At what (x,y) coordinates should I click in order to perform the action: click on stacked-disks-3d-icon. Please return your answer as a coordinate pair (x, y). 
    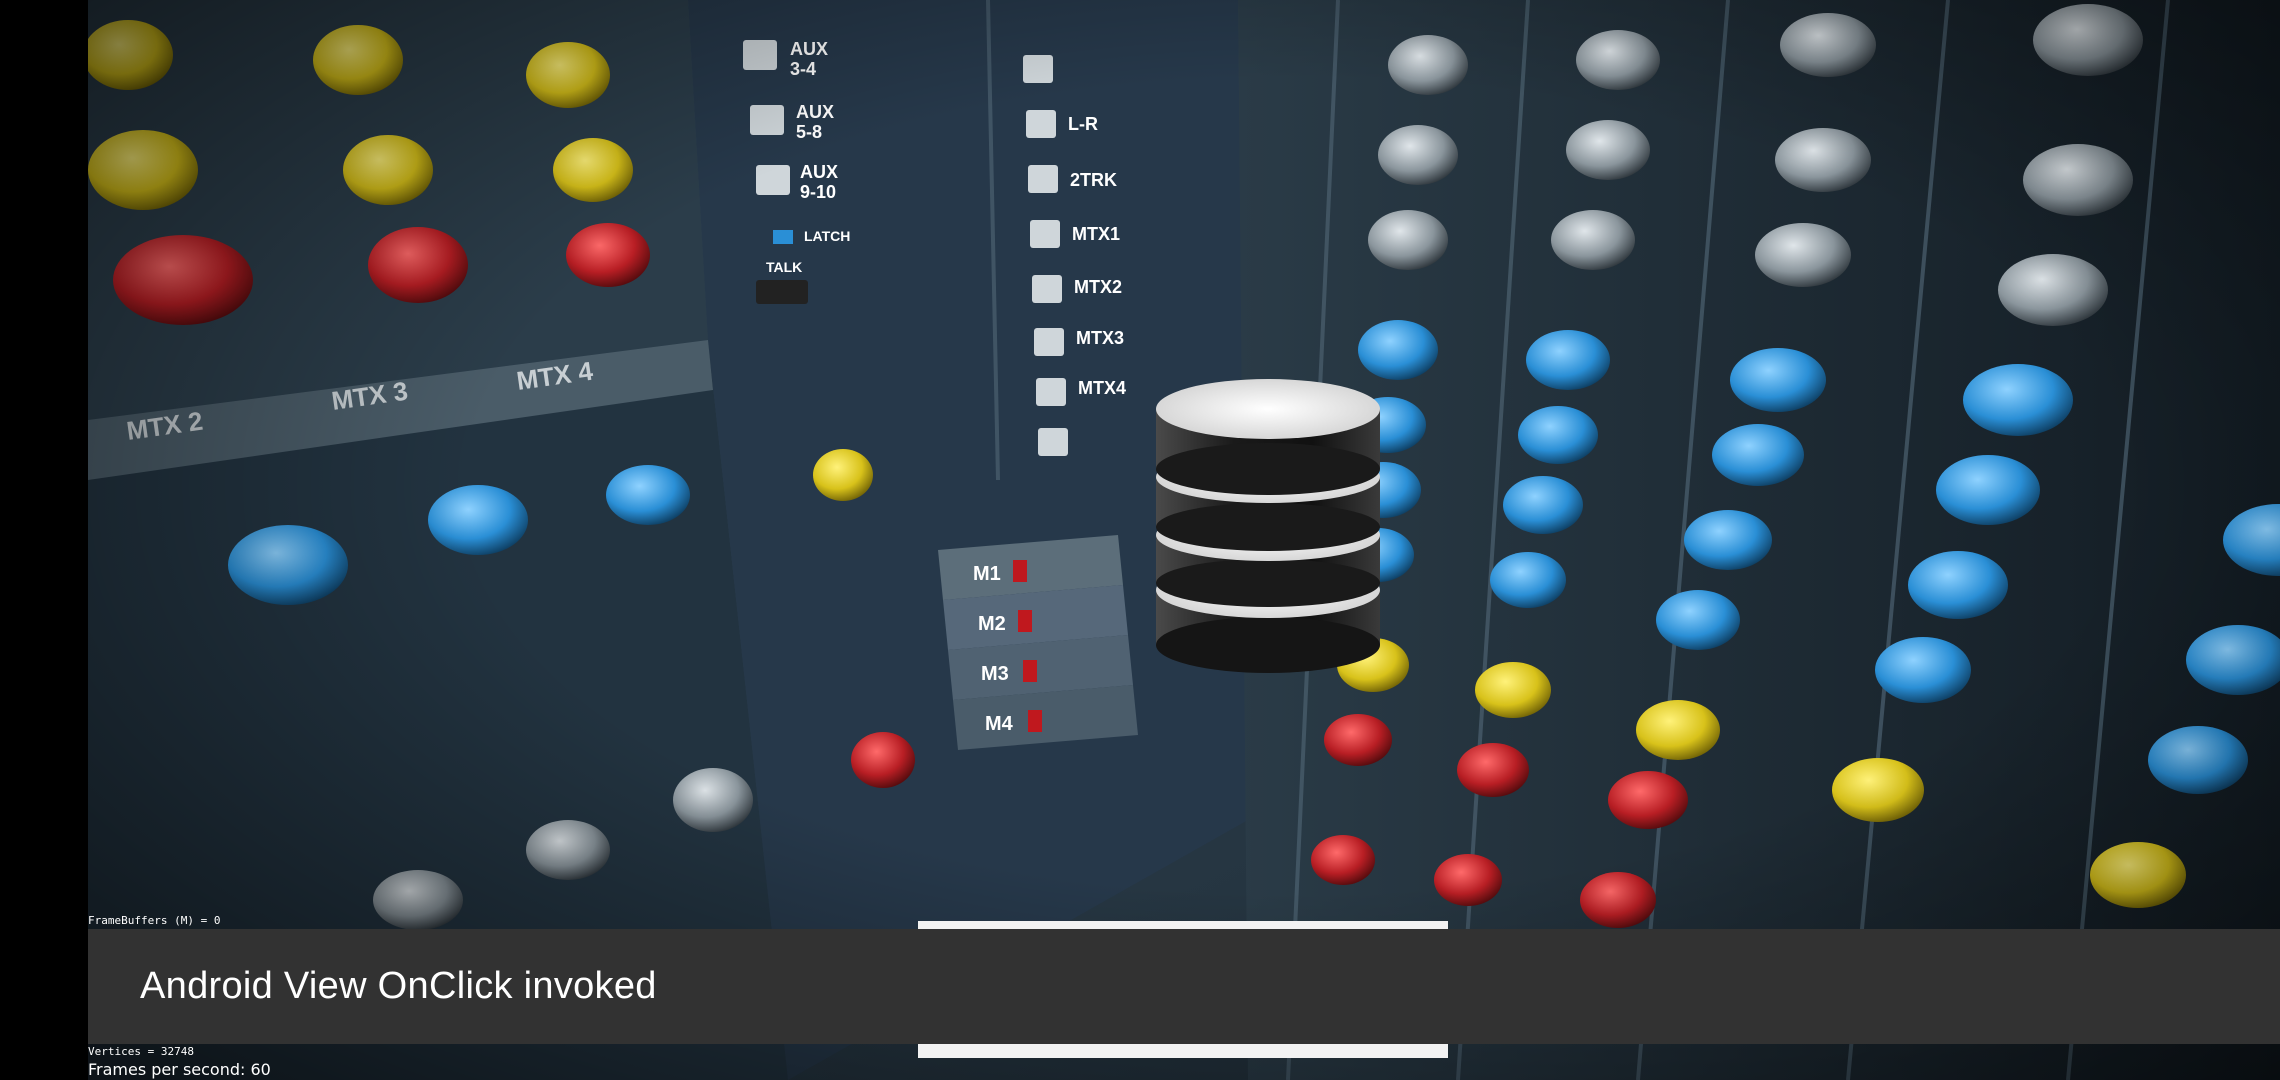
    Looking at the image, I should click on (1268, 526).